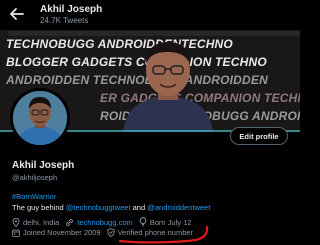  What do you see at coordinates (110, 232) in the screenshot?
I see `verified-shield-icon` at bounding box center [110, 232].